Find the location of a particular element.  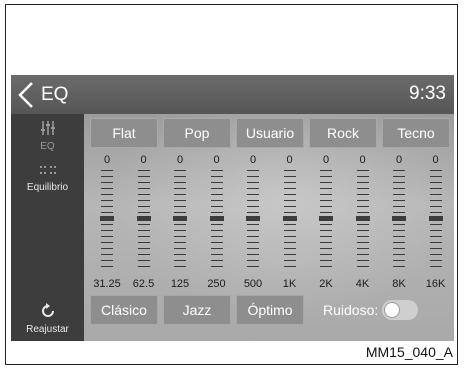

preset-button-usuario: Usuario is located at coordinates (270, 133).